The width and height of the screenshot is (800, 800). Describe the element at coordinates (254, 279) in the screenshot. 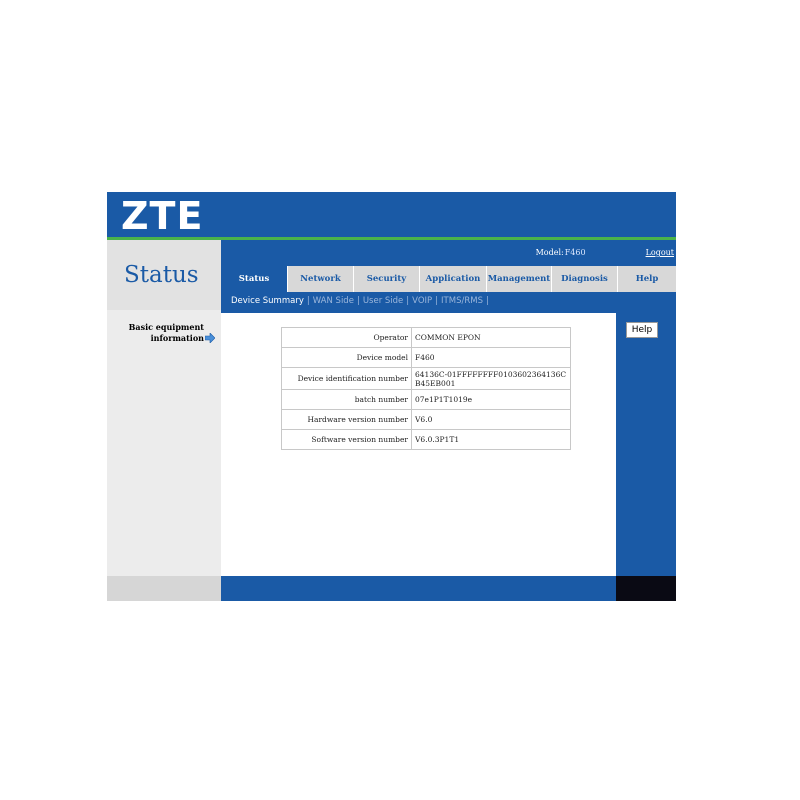

I see `tab-status: Status` at that location.